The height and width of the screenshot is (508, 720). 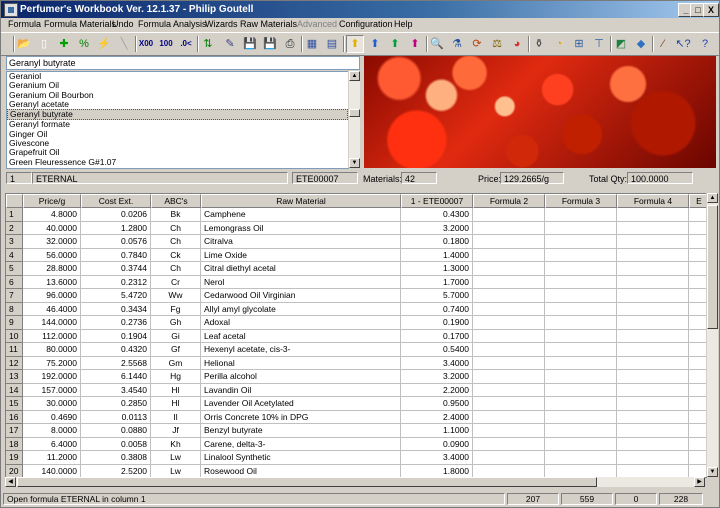 What do you see at coordinates (301, 309) in the screenshot?
I see `cell-material: Allyl amyl glycolate` at bounding box center [301, 309].